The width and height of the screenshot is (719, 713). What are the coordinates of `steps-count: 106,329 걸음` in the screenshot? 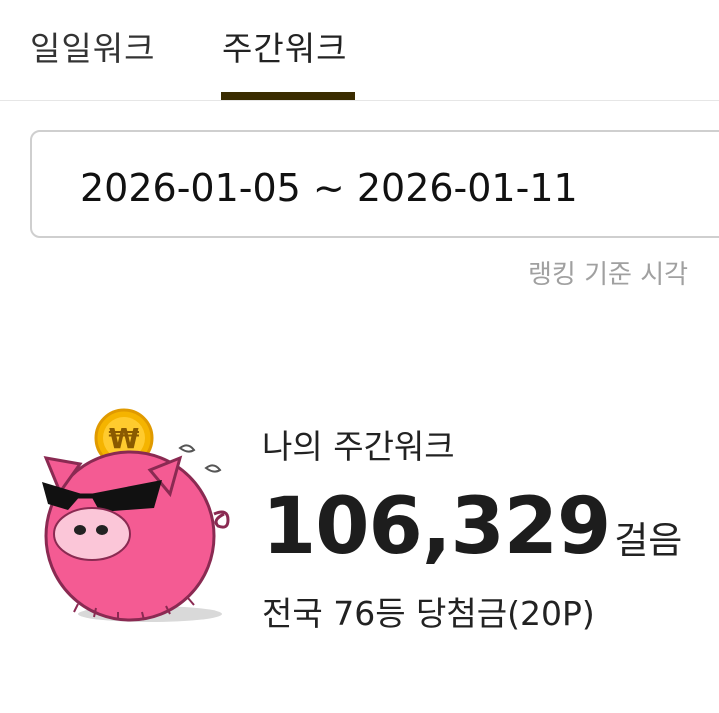 It's located at (472, 527).